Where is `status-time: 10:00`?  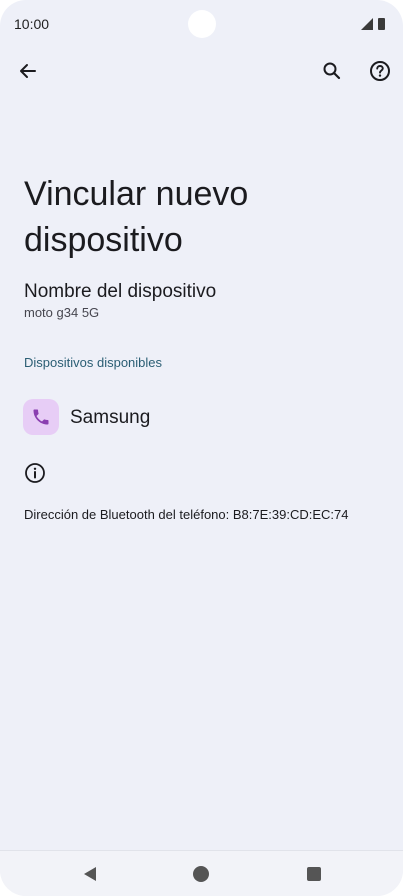 status-time: 10:00 is located at coordinates (32, 24).